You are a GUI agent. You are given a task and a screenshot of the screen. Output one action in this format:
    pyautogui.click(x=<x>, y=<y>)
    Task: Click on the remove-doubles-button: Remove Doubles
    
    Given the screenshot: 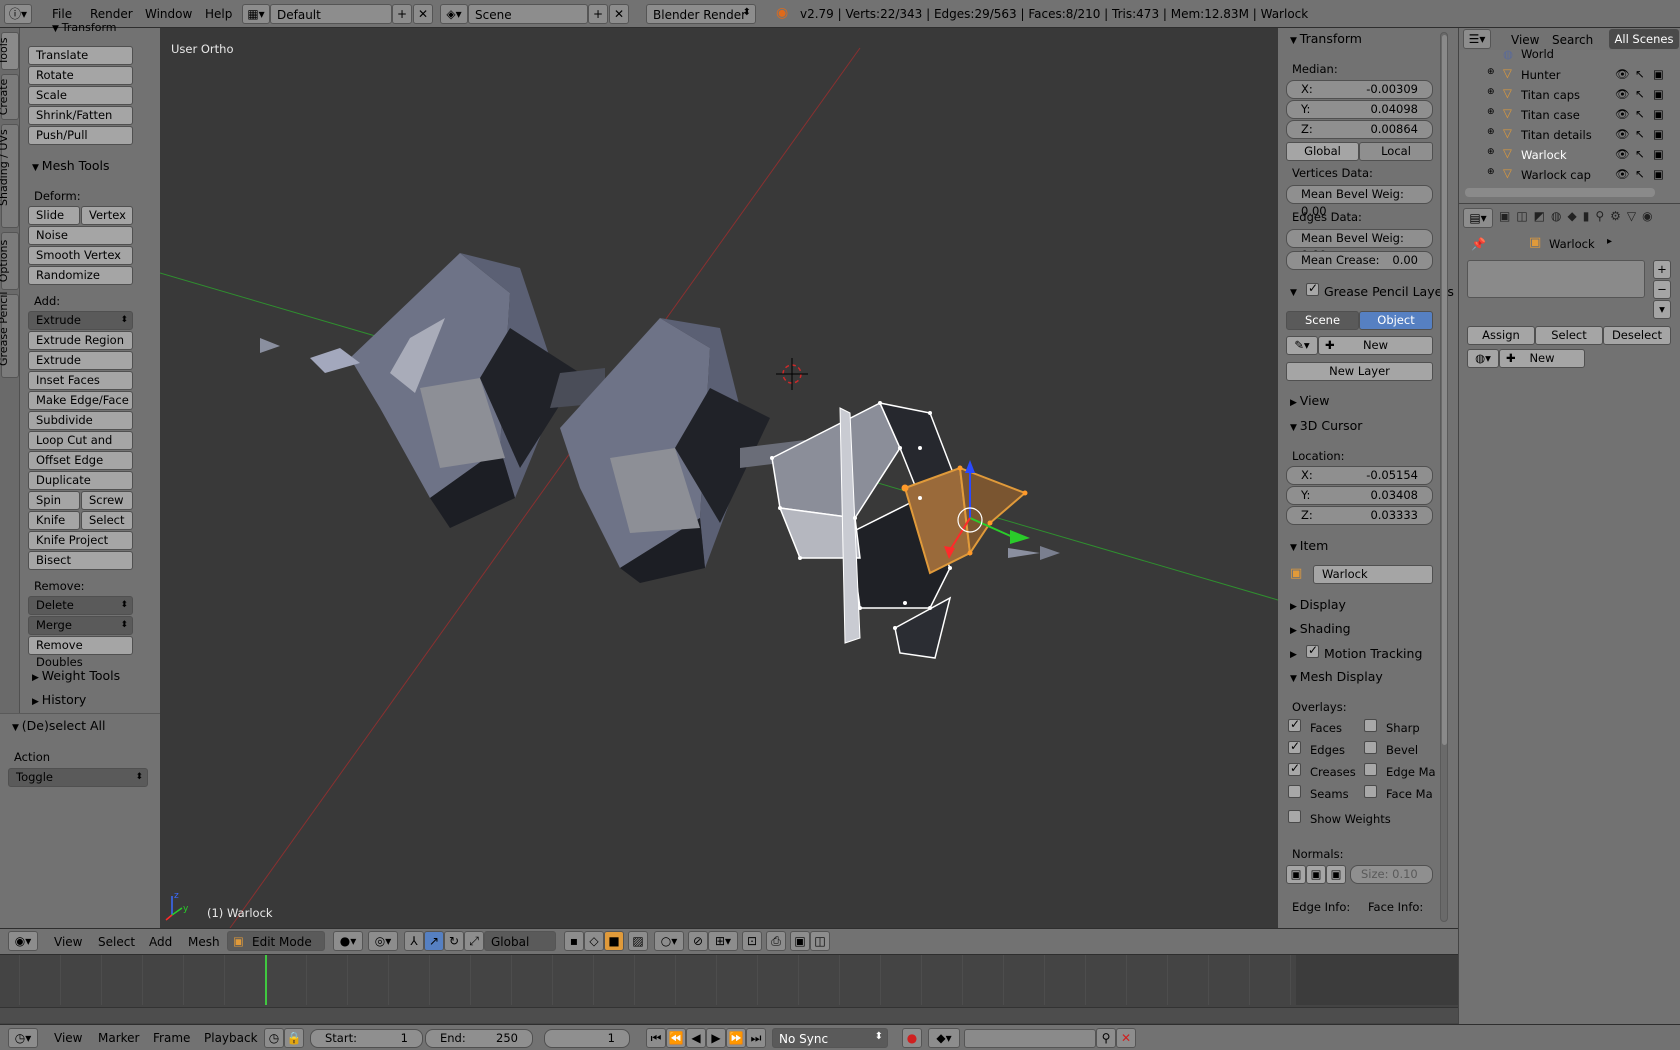 What is the action you would take?
    pyautogui.click(x=80, y=652)
    